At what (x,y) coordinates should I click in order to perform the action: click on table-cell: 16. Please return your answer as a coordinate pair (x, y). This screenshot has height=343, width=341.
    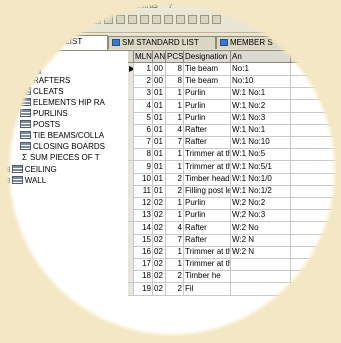
    Looking at the image, I should click on (143, 252).